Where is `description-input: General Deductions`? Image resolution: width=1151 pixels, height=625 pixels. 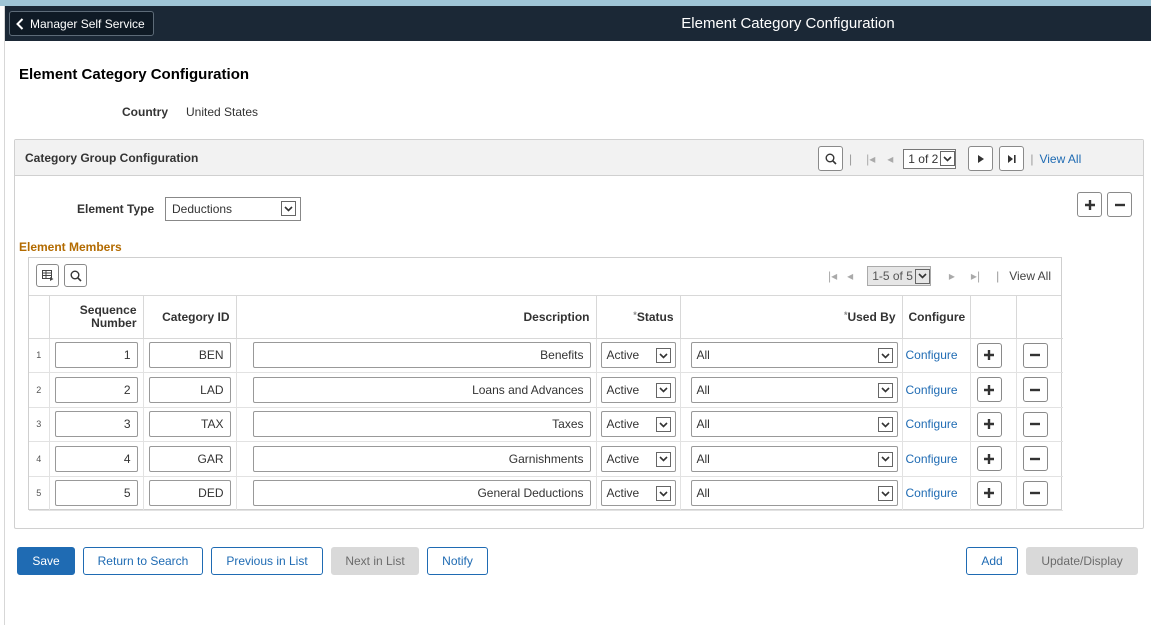
description-input: General Deductions is located at coordinates (421, 493).